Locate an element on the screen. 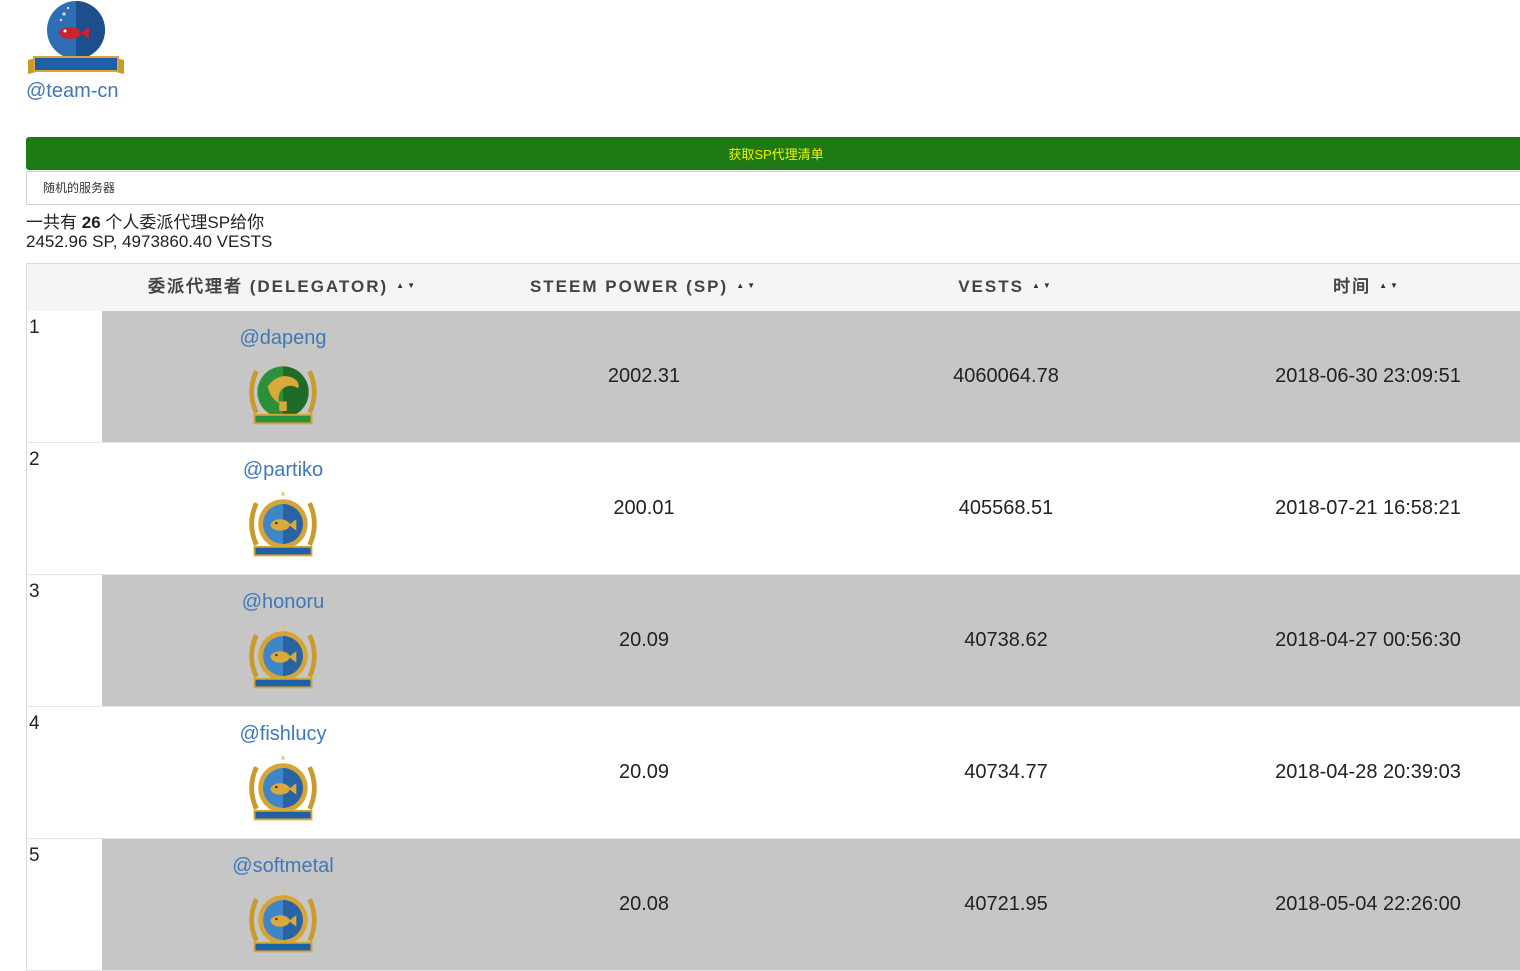 This screenshot has width=1520, height=971. profile-username-link: @team-cn is located at coordinates (72, 91).